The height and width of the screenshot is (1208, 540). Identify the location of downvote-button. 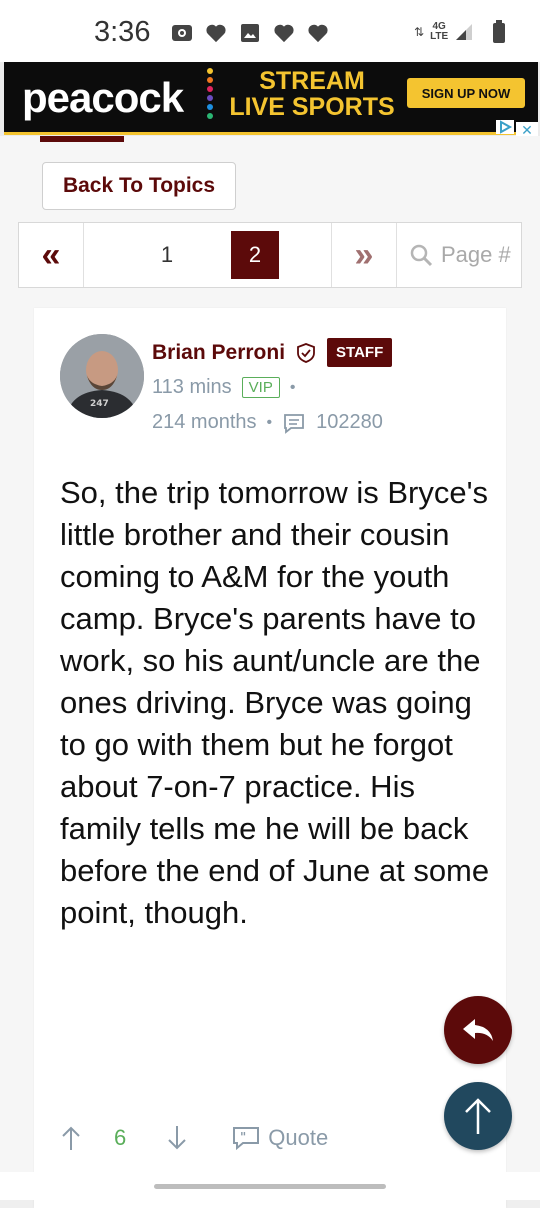
(177, 1138).